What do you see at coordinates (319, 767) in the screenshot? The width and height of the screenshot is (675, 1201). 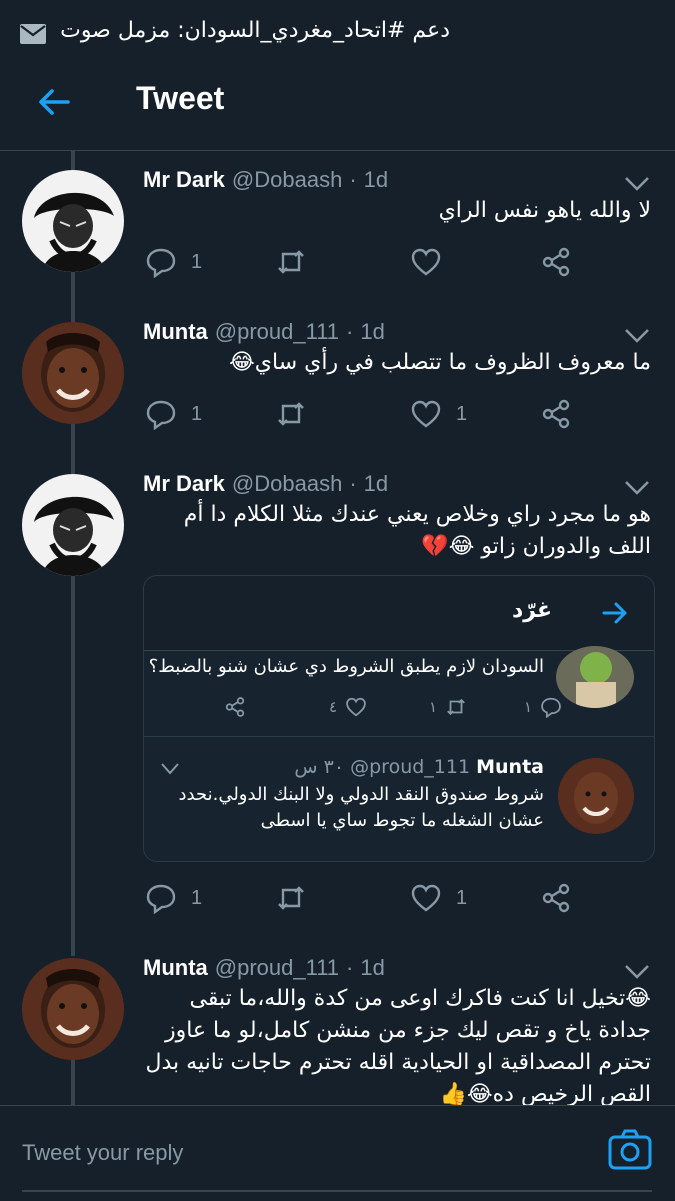 I see `timestamp: ٣٠ س` at bounding box center [319, 767].